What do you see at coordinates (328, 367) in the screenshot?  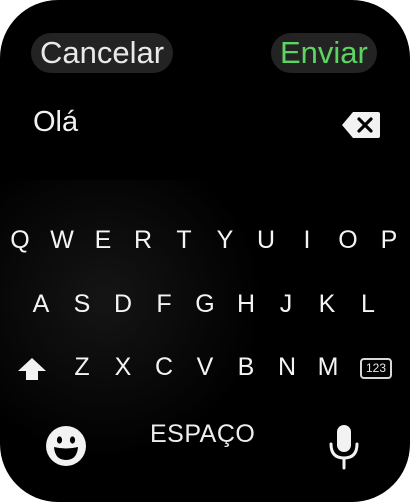 I see `key-m: M` at bounding box center [328, 367].